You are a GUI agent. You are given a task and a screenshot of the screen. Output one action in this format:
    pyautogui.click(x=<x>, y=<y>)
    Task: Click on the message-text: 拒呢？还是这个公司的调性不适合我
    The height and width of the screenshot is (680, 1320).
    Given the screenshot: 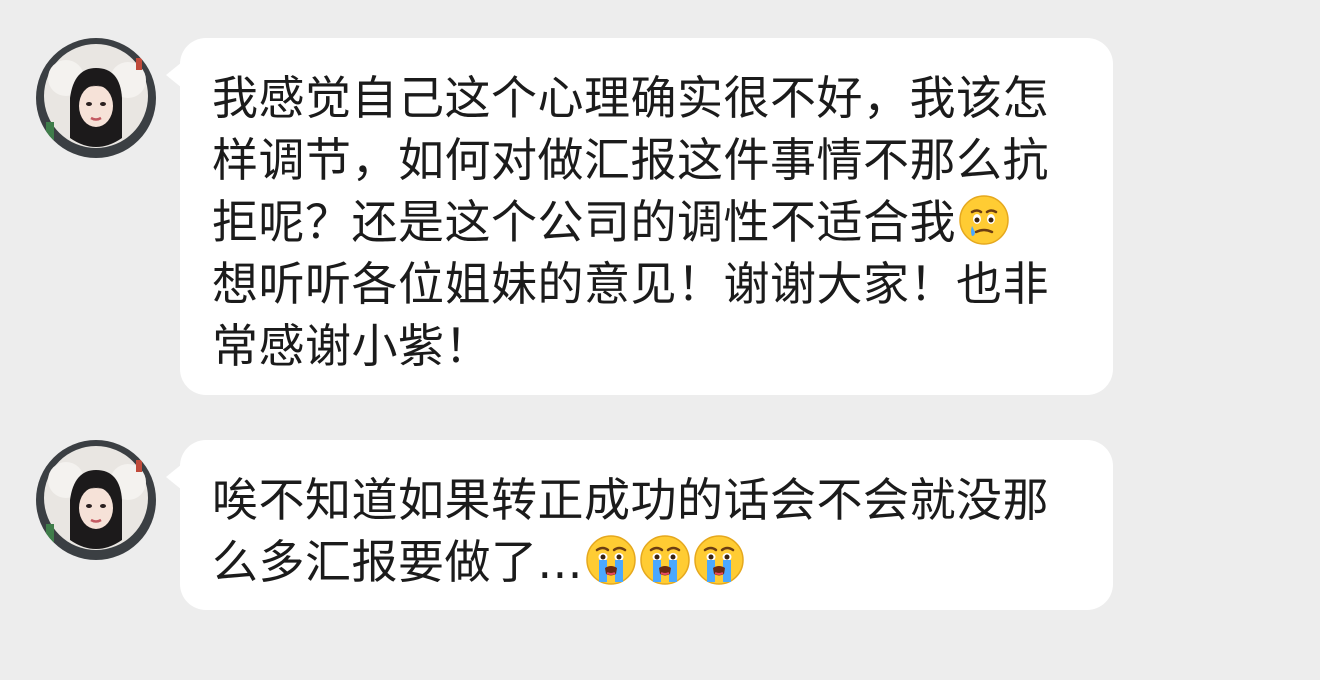 What is the action you would take?
    pyautogui.click(x=584, y=222)
    